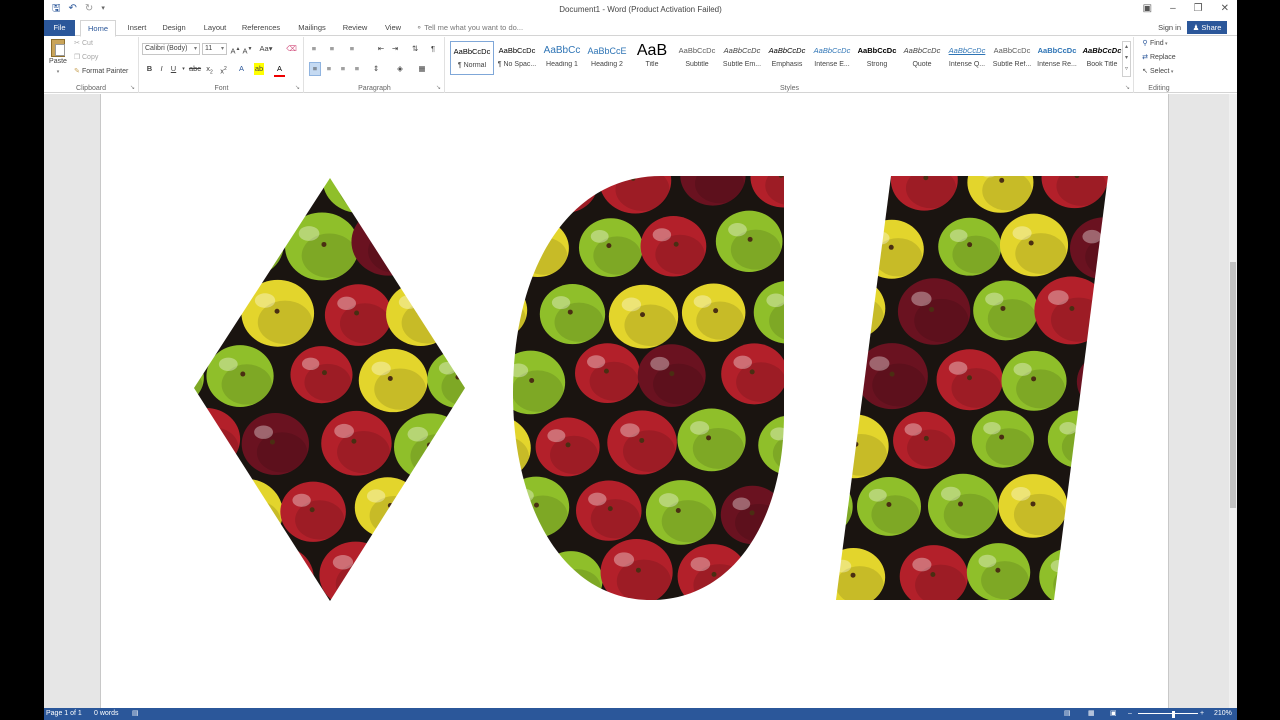 Image resolution: width=1280 pixels, height=720 pixels. Describe the element at coordinates (422, 69) in the screenshot. I see `borders-icon: ▦` at that location.